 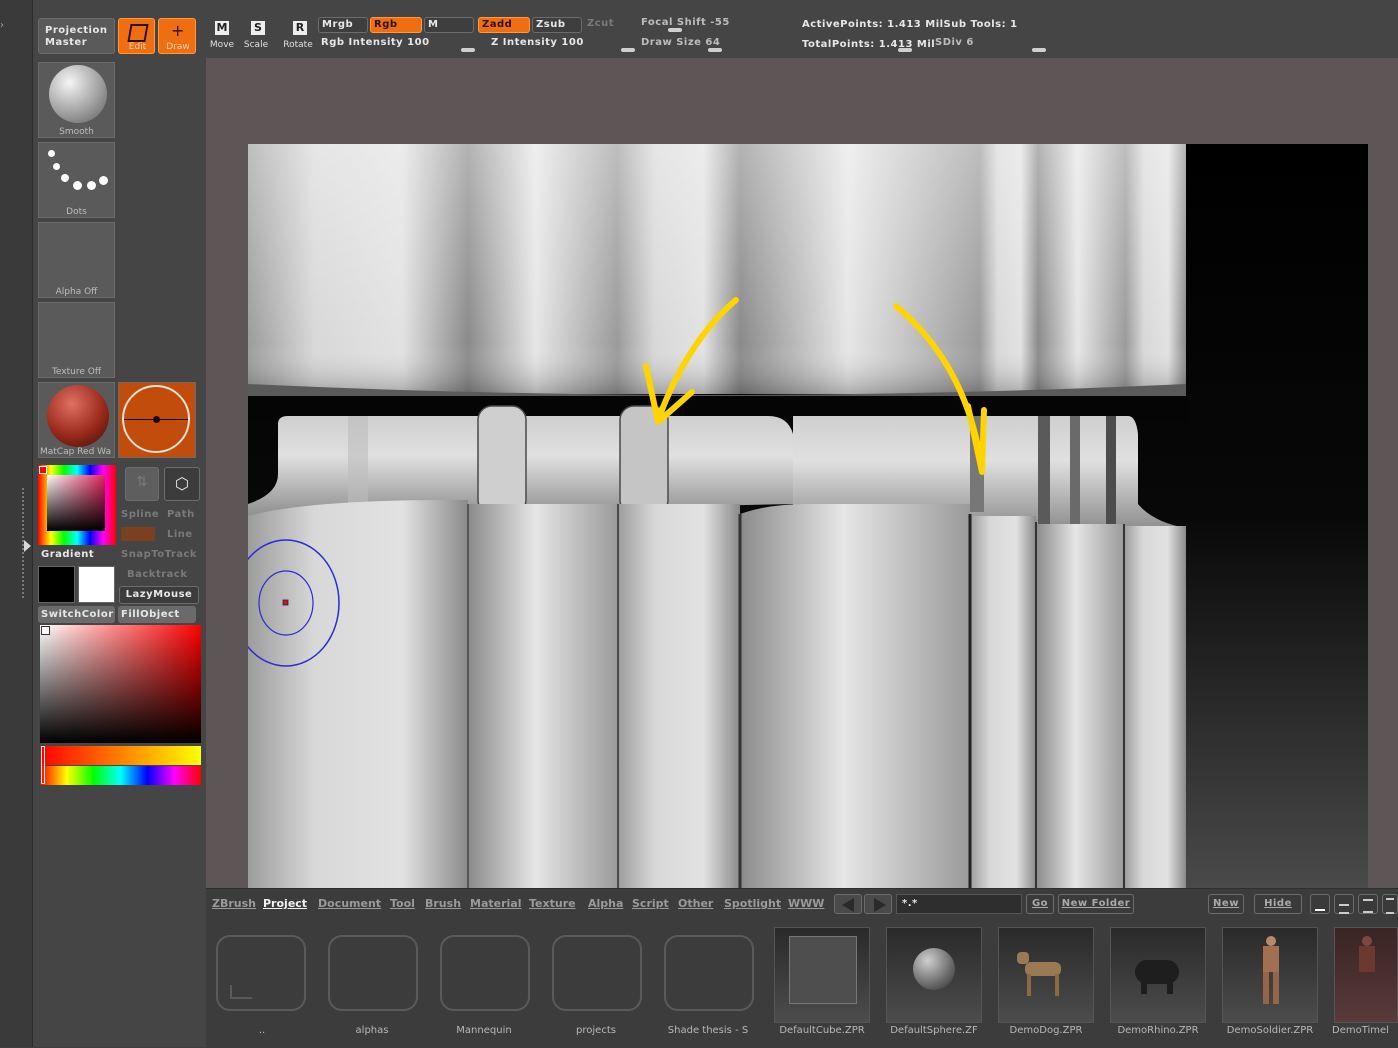 I want to click on rgb-intensity-label: Rgb Intensity 100, so click(x=375, y=42).